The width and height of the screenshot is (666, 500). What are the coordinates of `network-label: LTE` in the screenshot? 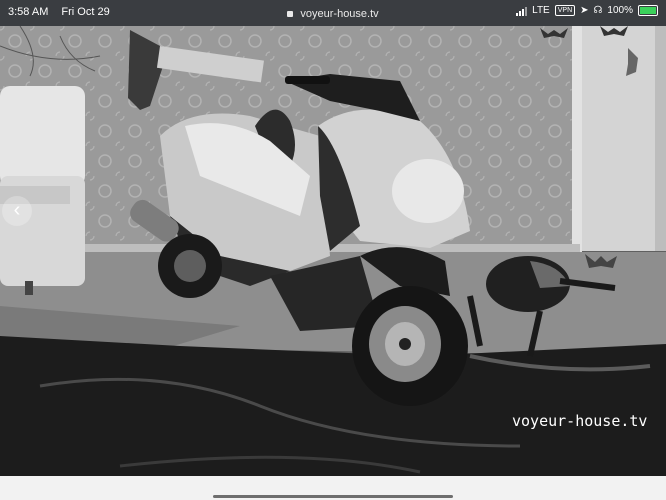 It's located at (541, 10).